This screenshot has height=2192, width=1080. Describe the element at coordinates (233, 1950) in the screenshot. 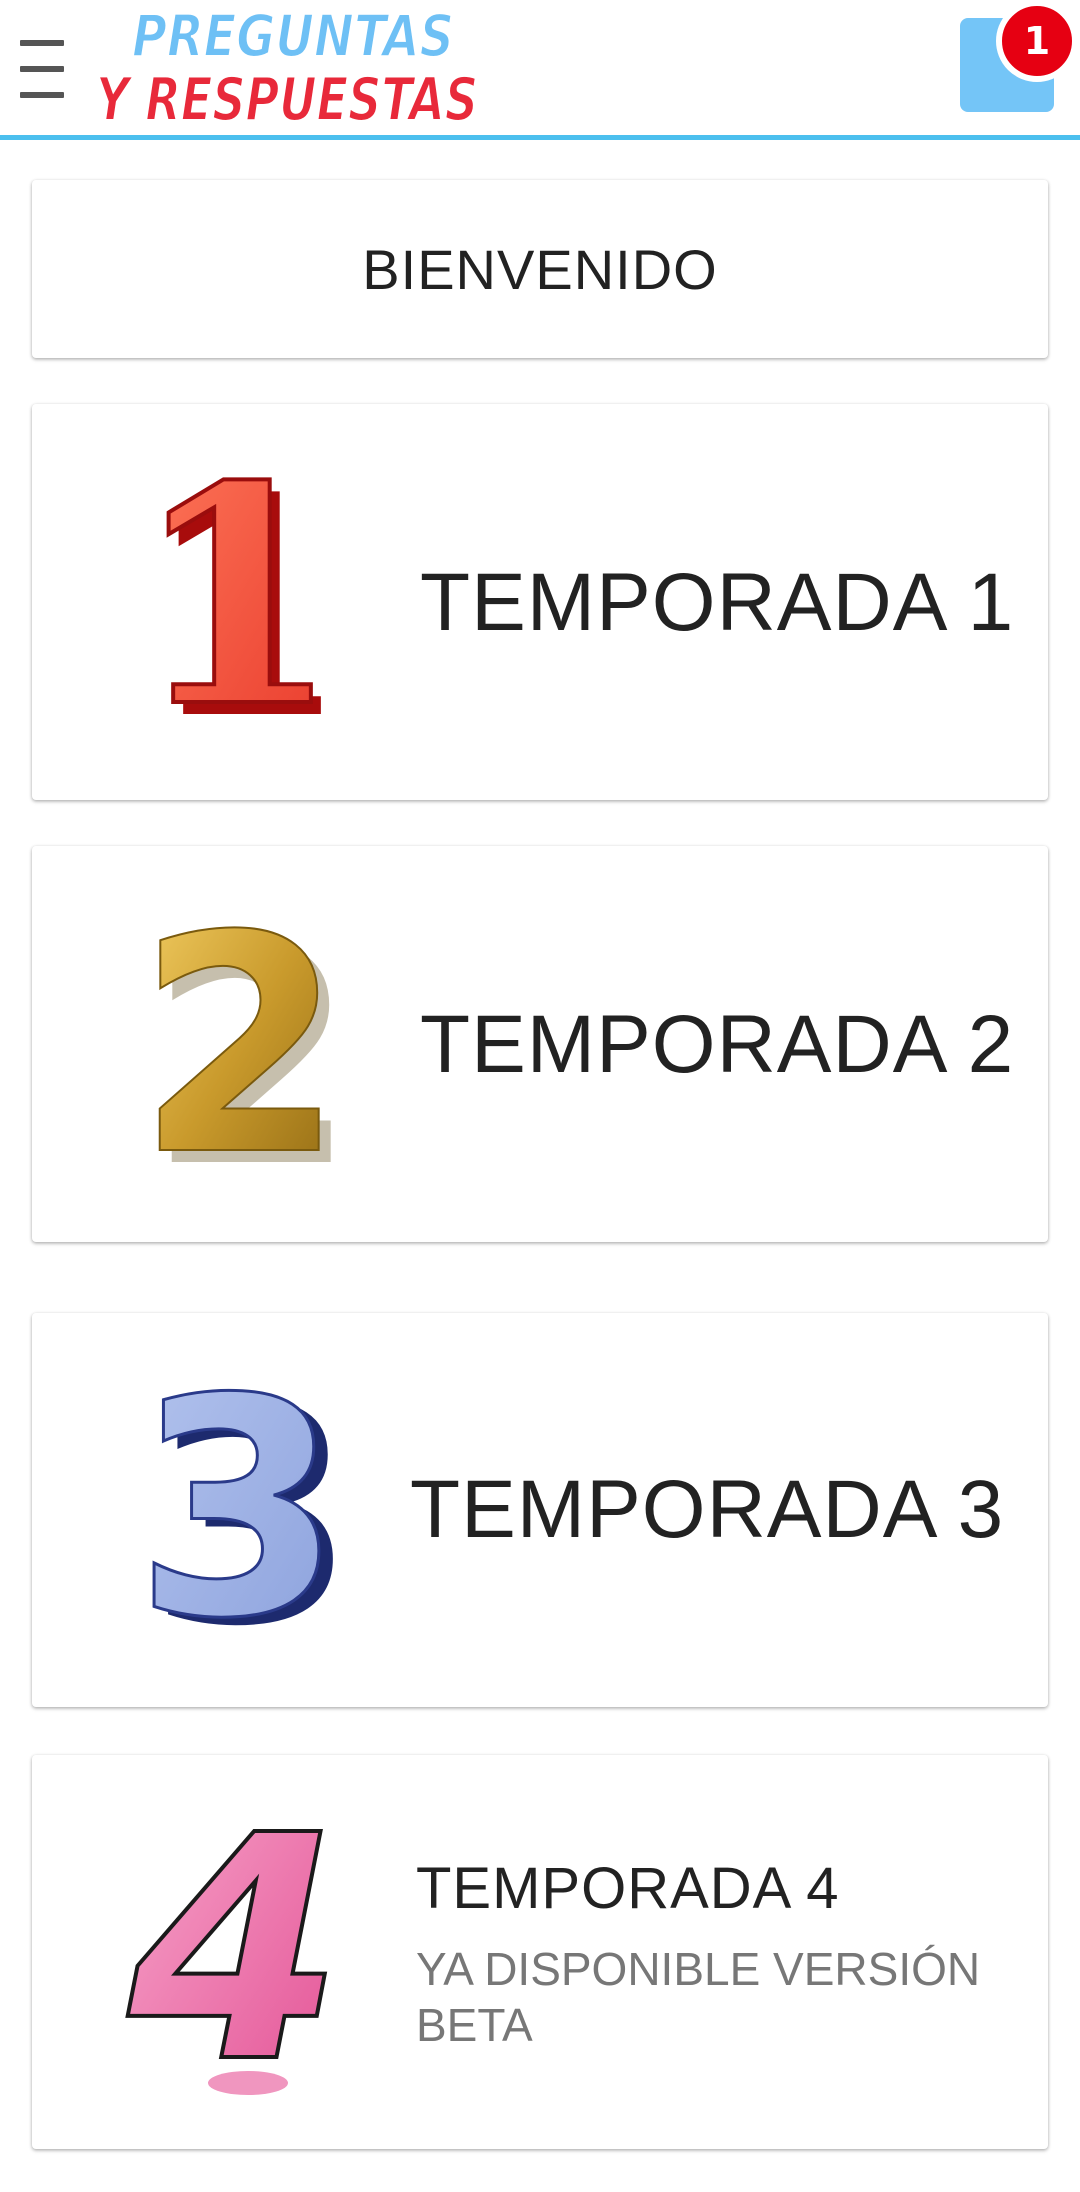

I see `number-4-glyph: 4` at that location.